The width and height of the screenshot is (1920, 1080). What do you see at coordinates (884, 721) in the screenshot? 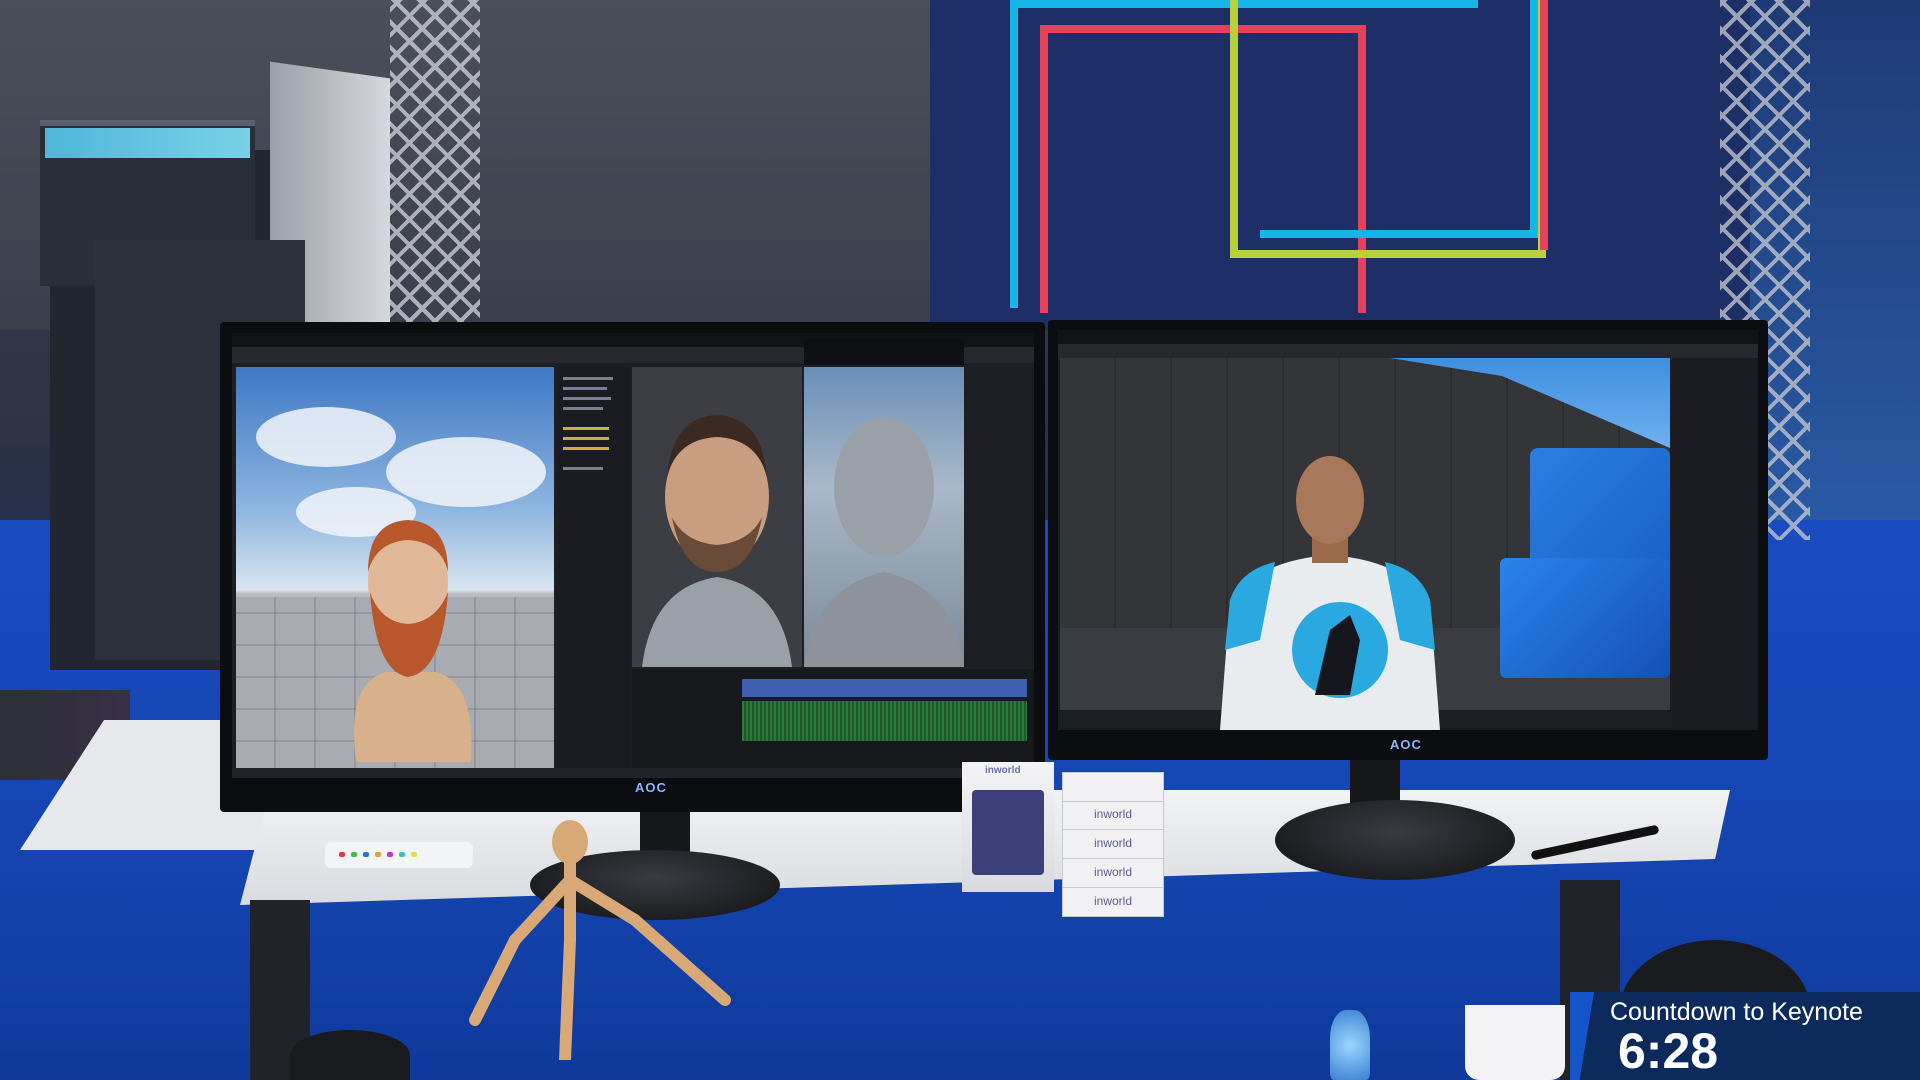
I see `timeline-track-audio` at bounding box center [884, 721].